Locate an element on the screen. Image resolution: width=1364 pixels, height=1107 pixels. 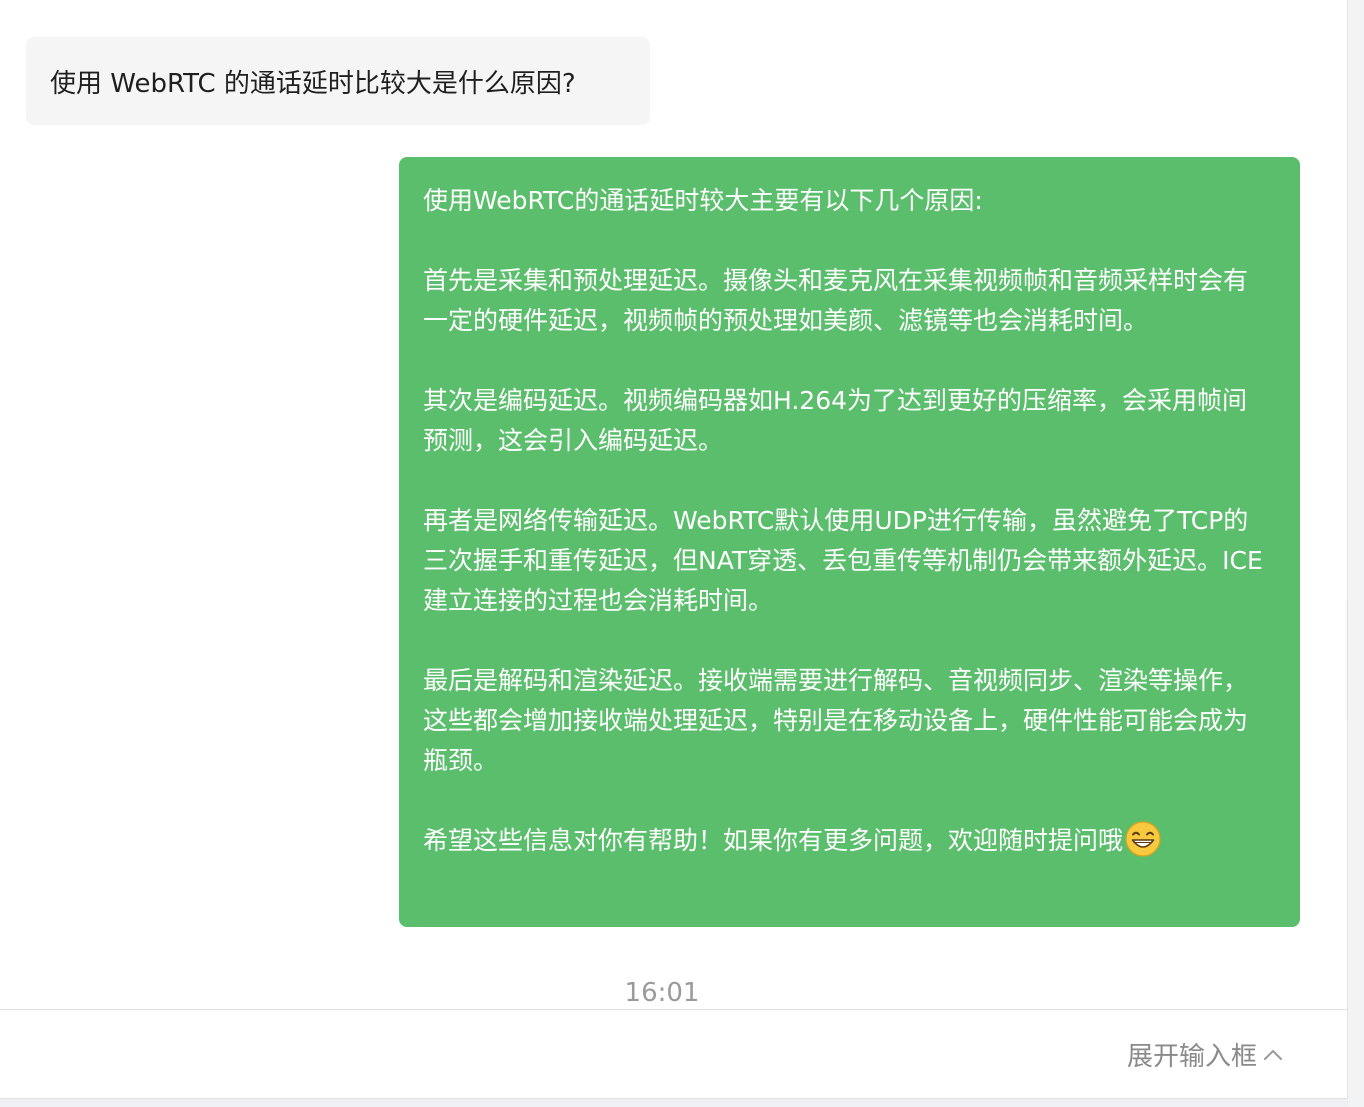
reply-closing-text: 希望这些信息对你有帮助！如果你有更多问题，欢迎随时提问哦 is located at coordinates (773, 840).